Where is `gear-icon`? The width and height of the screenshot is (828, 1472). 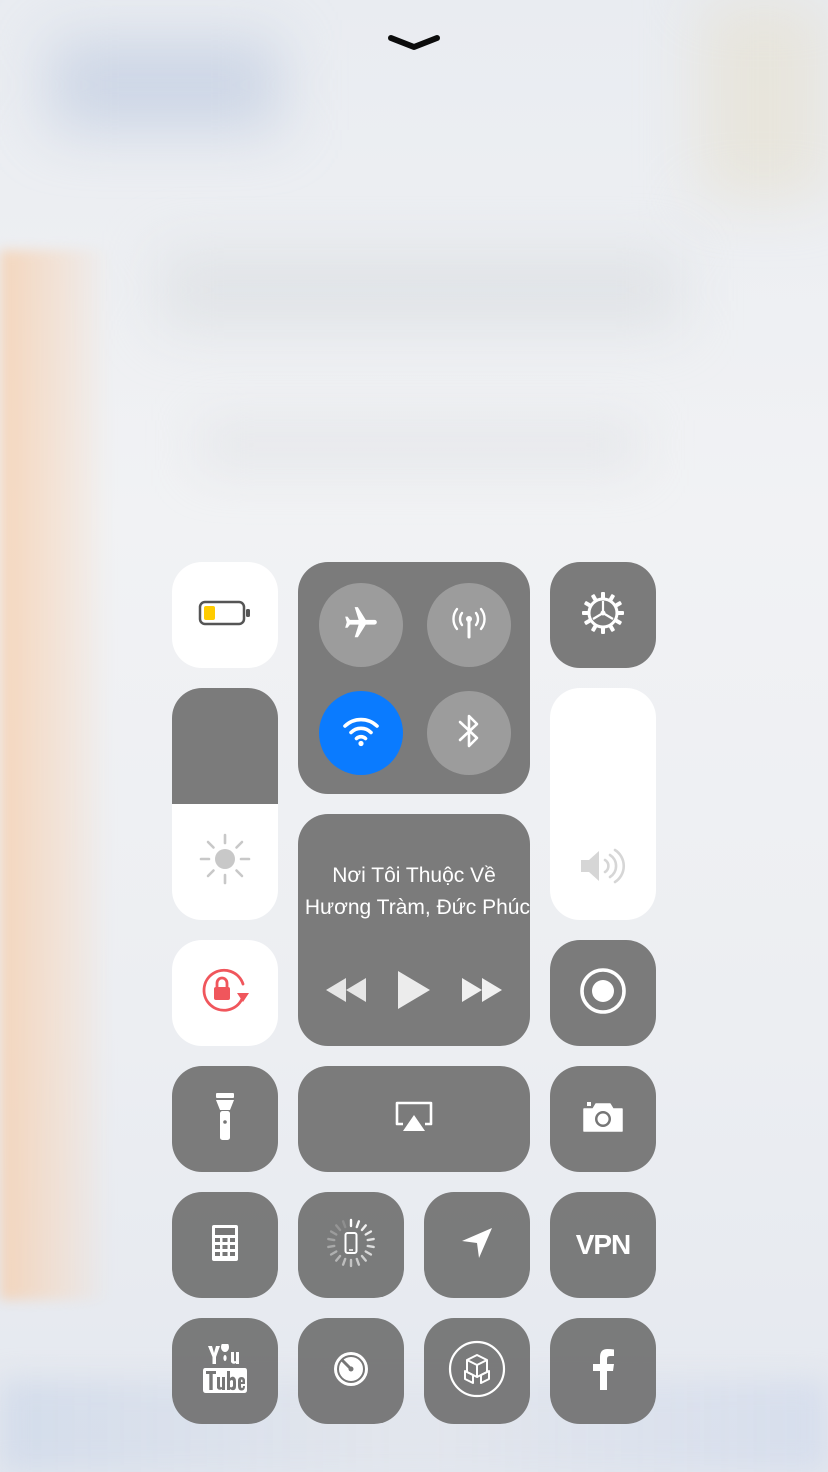 gear-icon is located at coordinates (603, 615).